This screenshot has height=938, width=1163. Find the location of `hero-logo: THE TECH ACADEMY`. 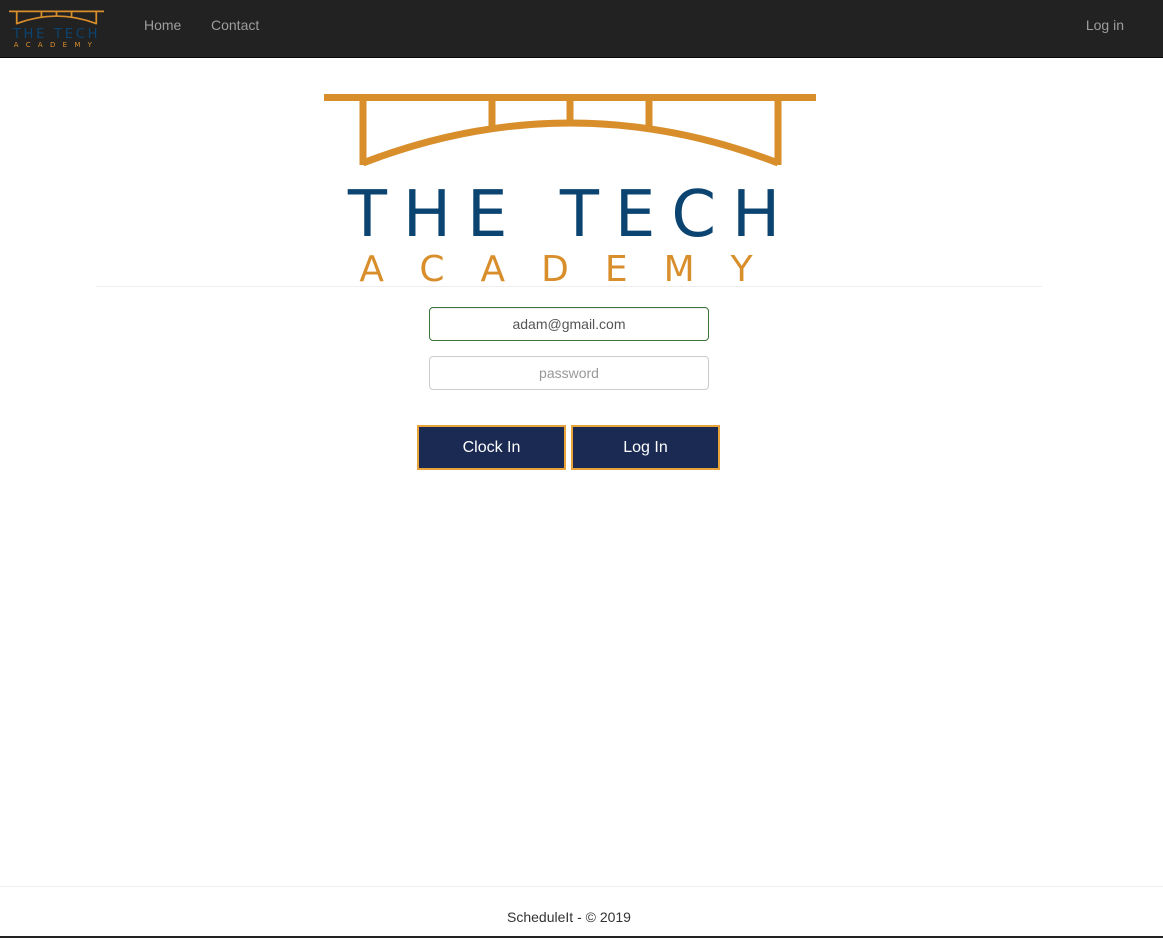

hero-logo: THE TECH ACADEMY is located at coordinates (570, 189).